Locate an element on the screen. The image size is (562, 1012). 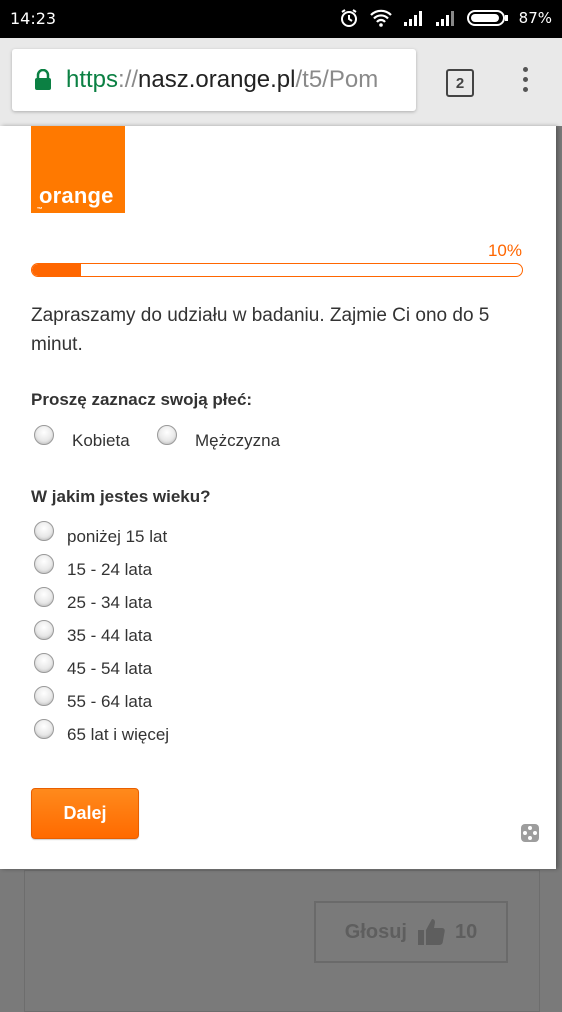
option-label-age-5: 55 - 64 lata is located at coordinates (110, 701).